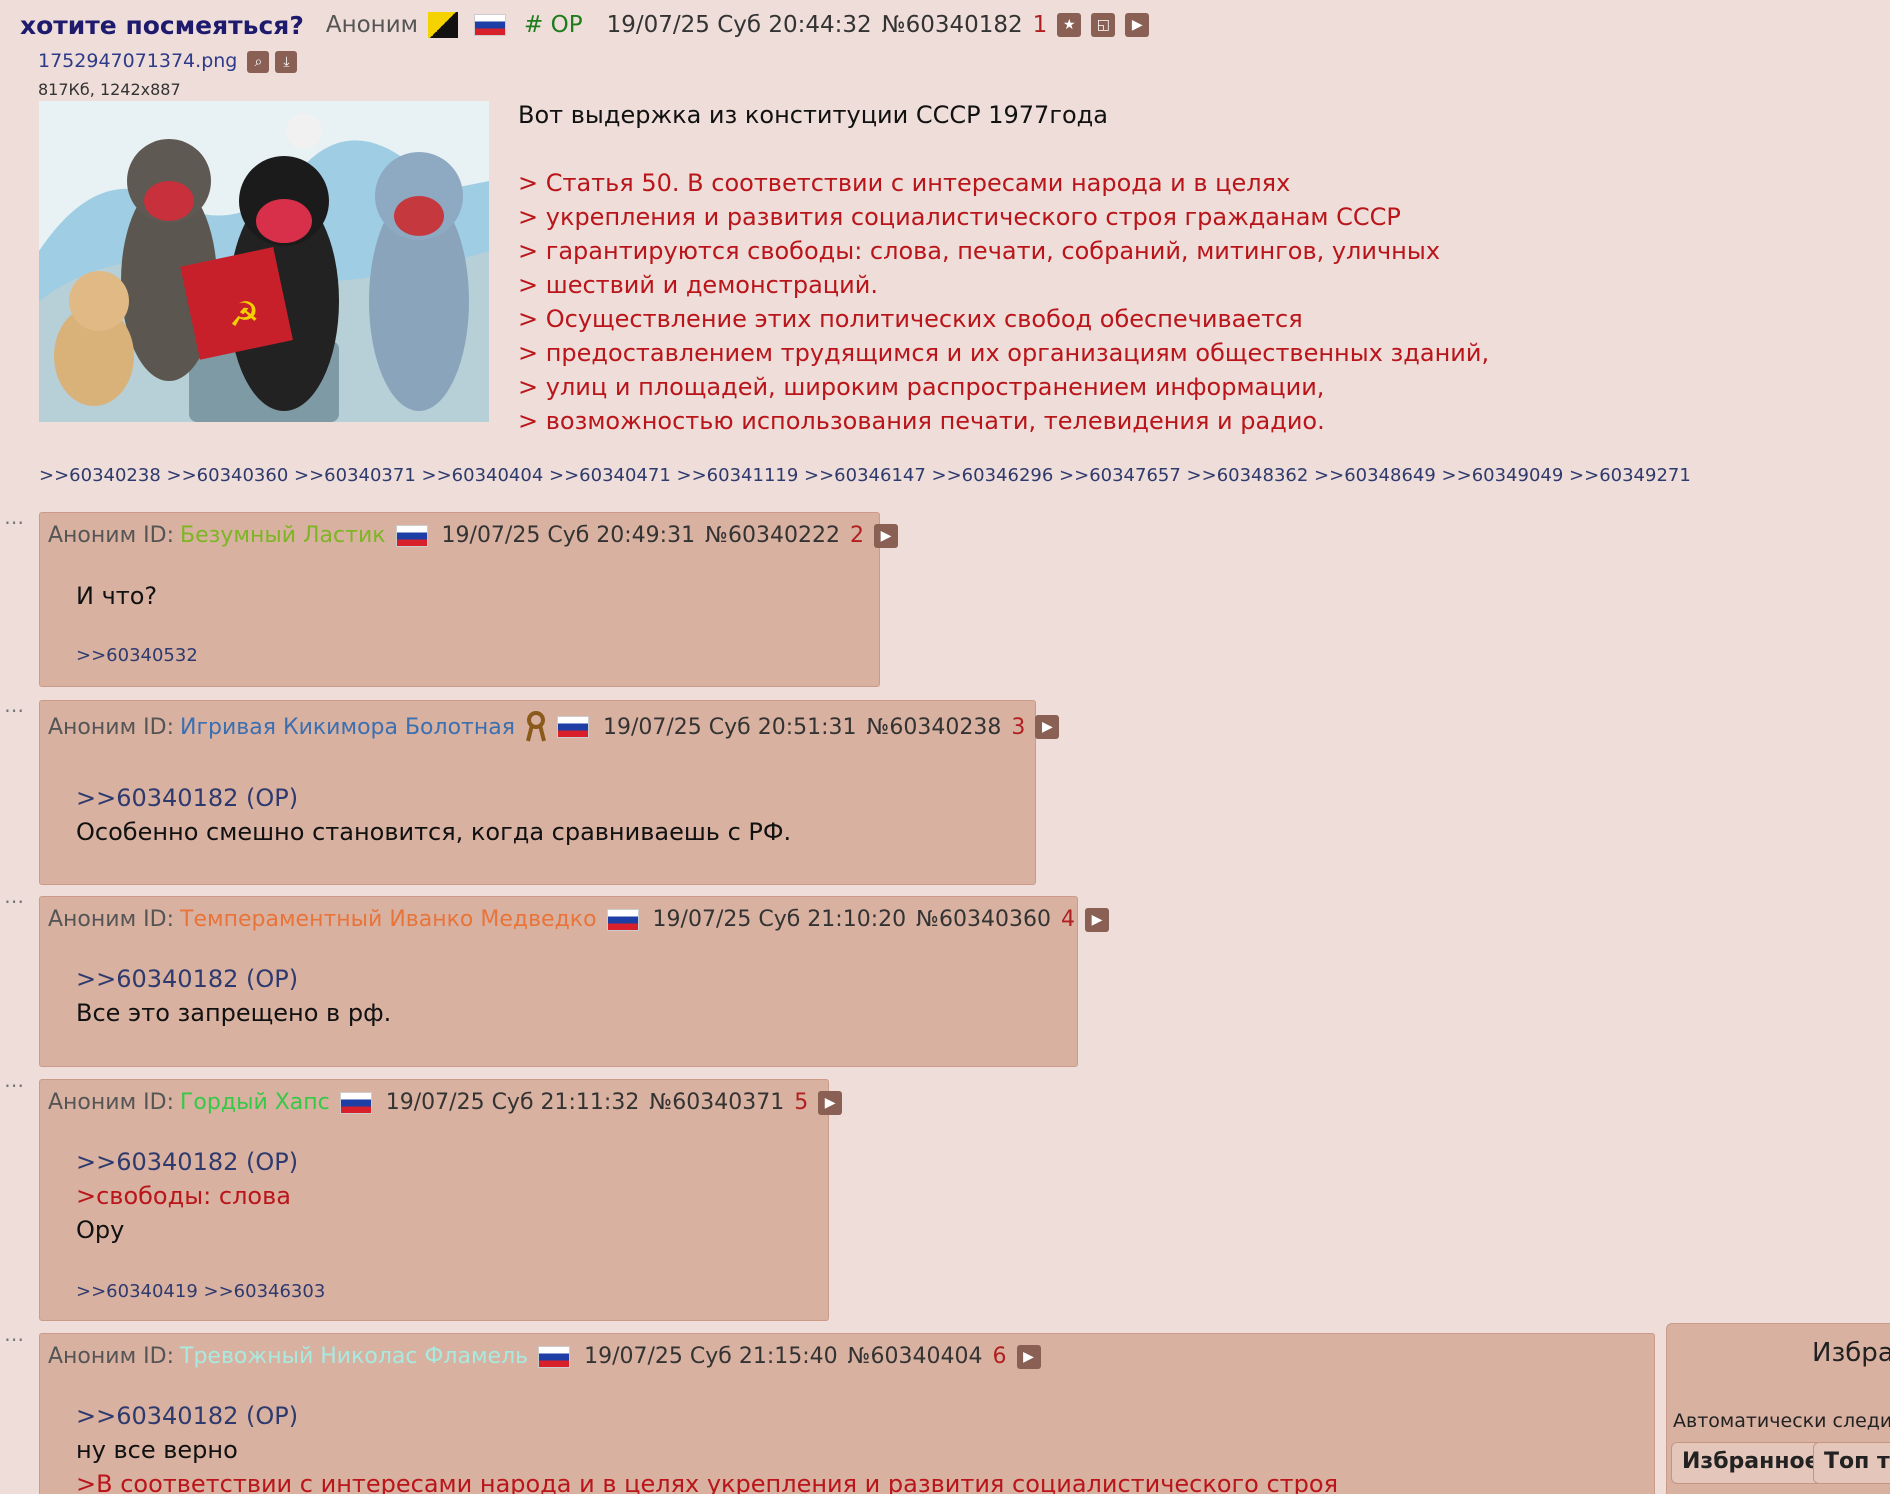  I want to click on favorites-panel-title: Избран, so click(1851, 1353).